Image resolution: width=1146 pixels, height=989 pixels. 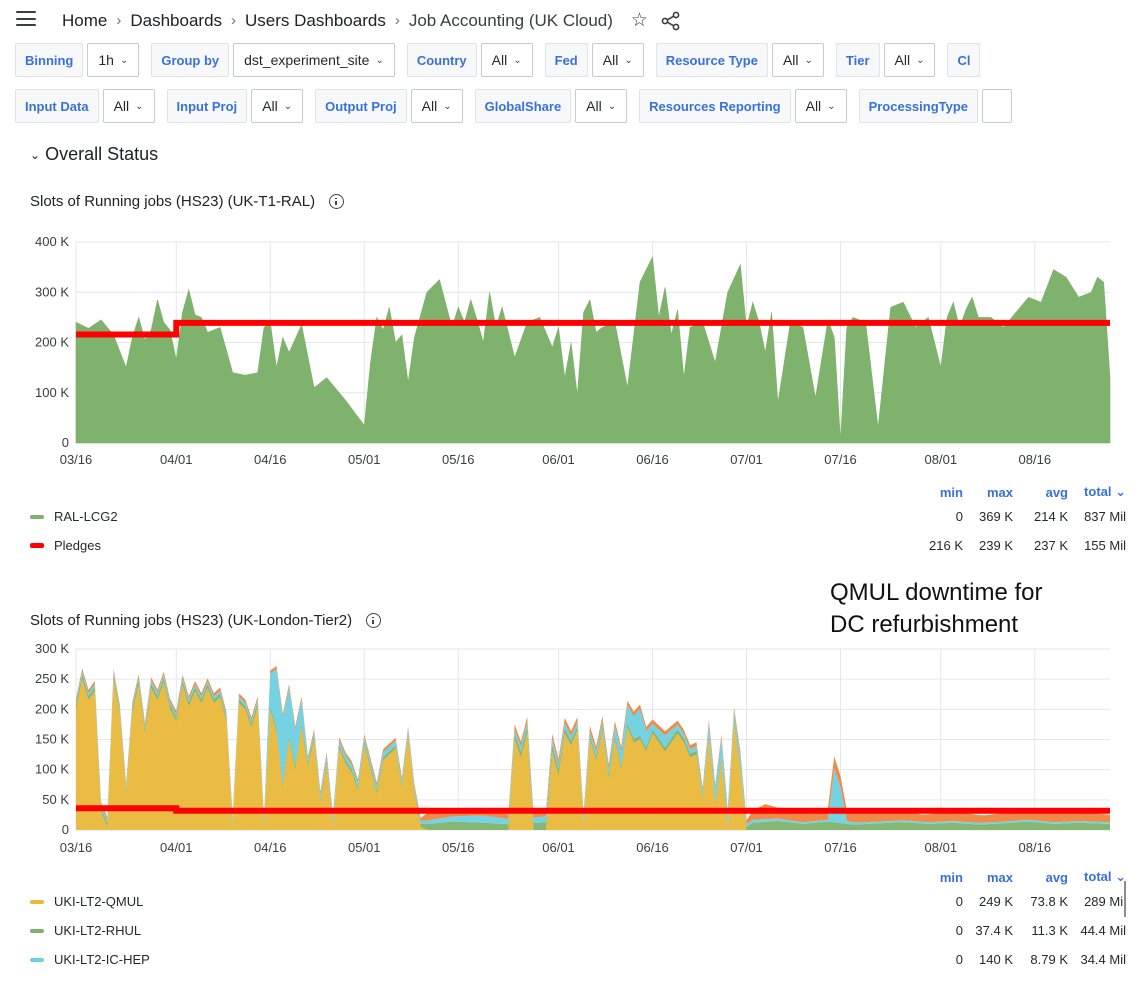 I want to click on legend-value-max: 37.4 K, so click(x=994, y=930).